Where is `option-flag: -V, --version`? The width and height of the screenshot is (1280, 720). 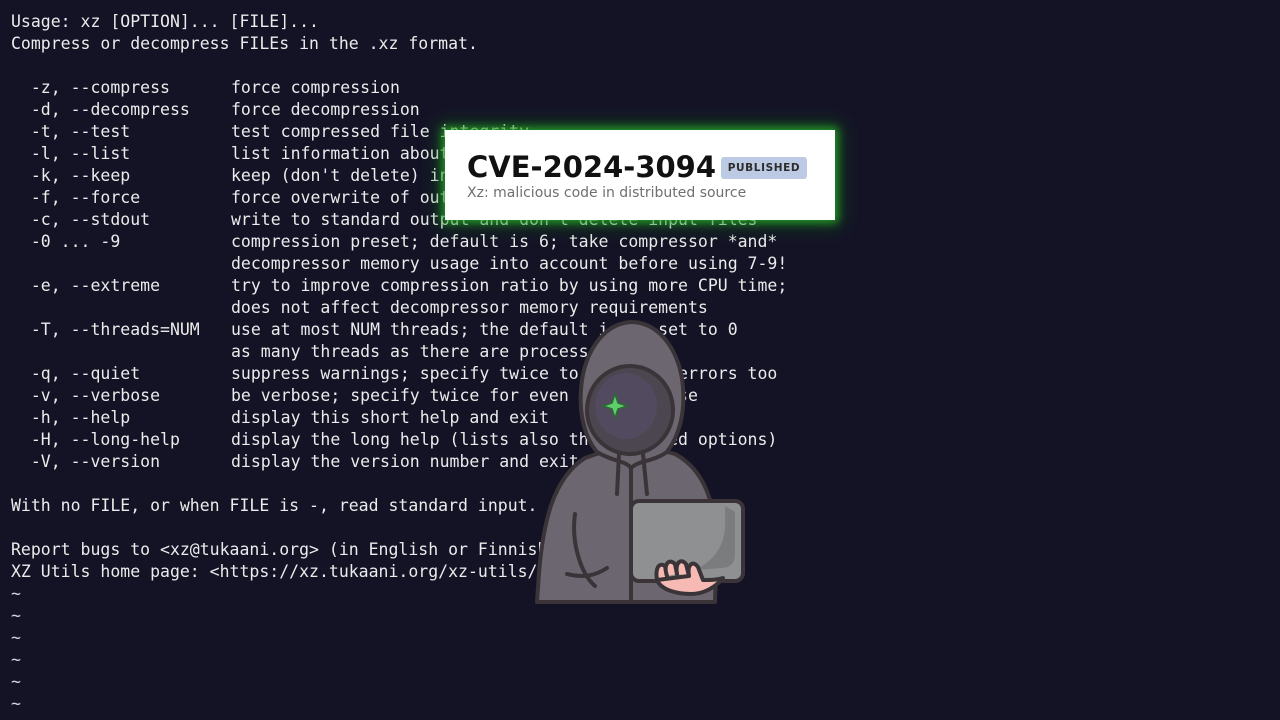
option-flag: -V, --version is located at coordinates (86, 461).